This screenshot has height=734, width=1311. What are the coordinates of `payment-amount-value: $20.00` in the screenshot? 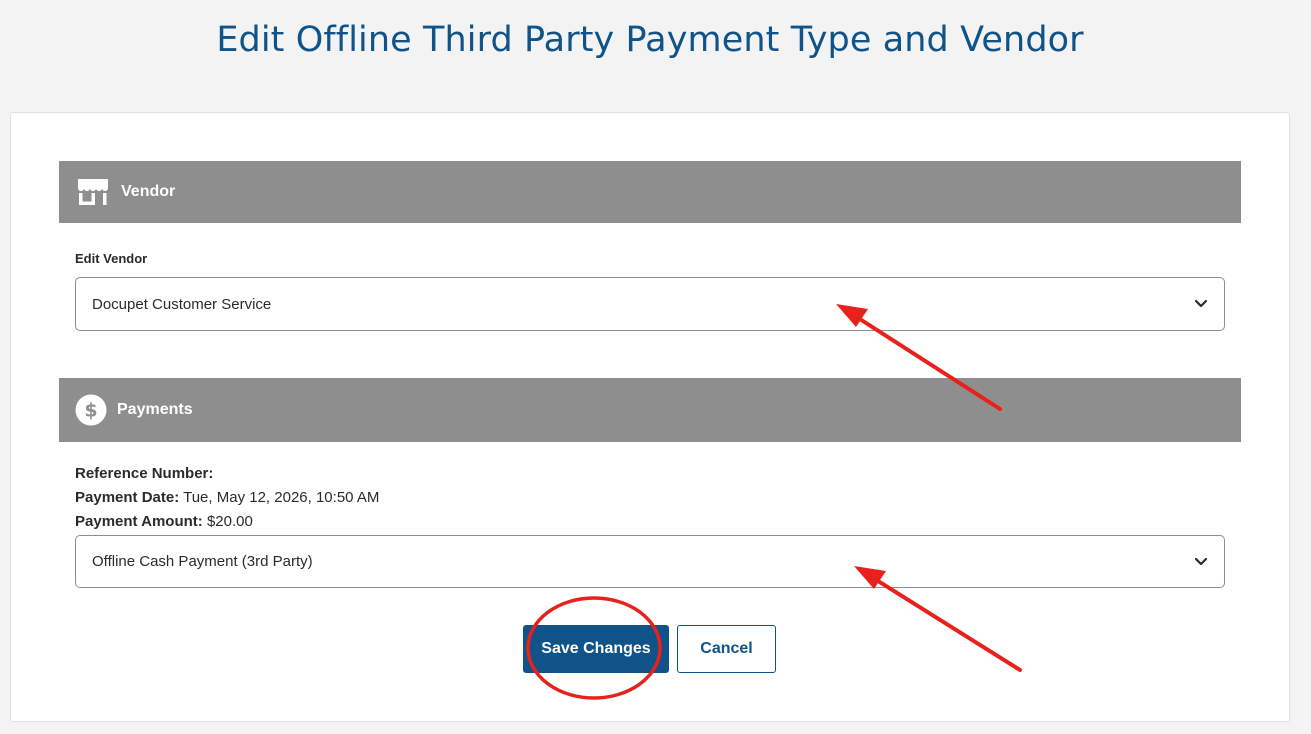 It's located at (229, 521).